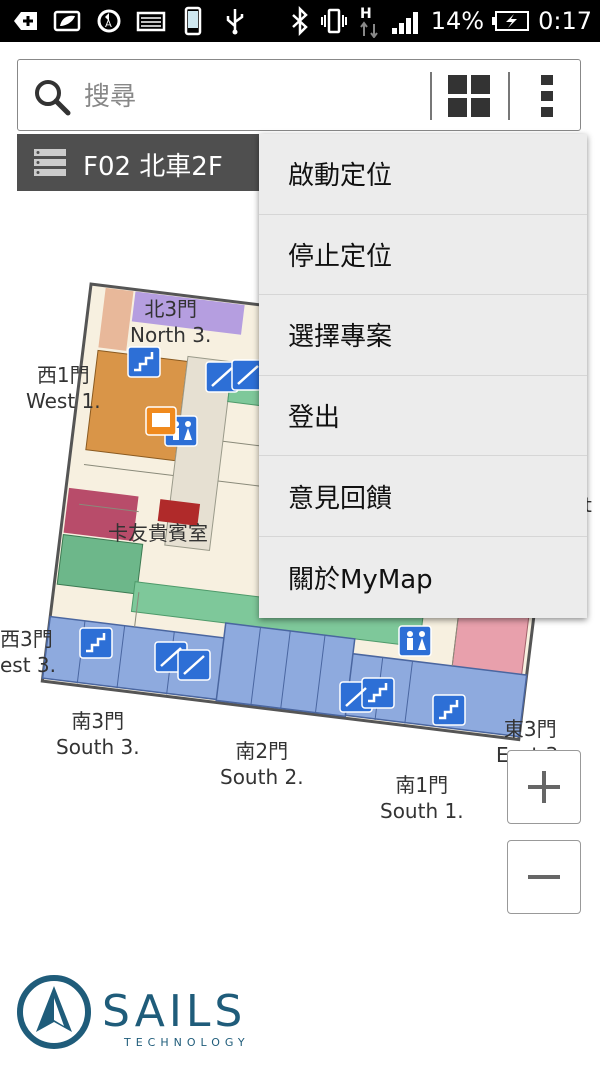 This screenshot has height=1067, width=600. I want to click on svg-text: A, so click(108, 24).